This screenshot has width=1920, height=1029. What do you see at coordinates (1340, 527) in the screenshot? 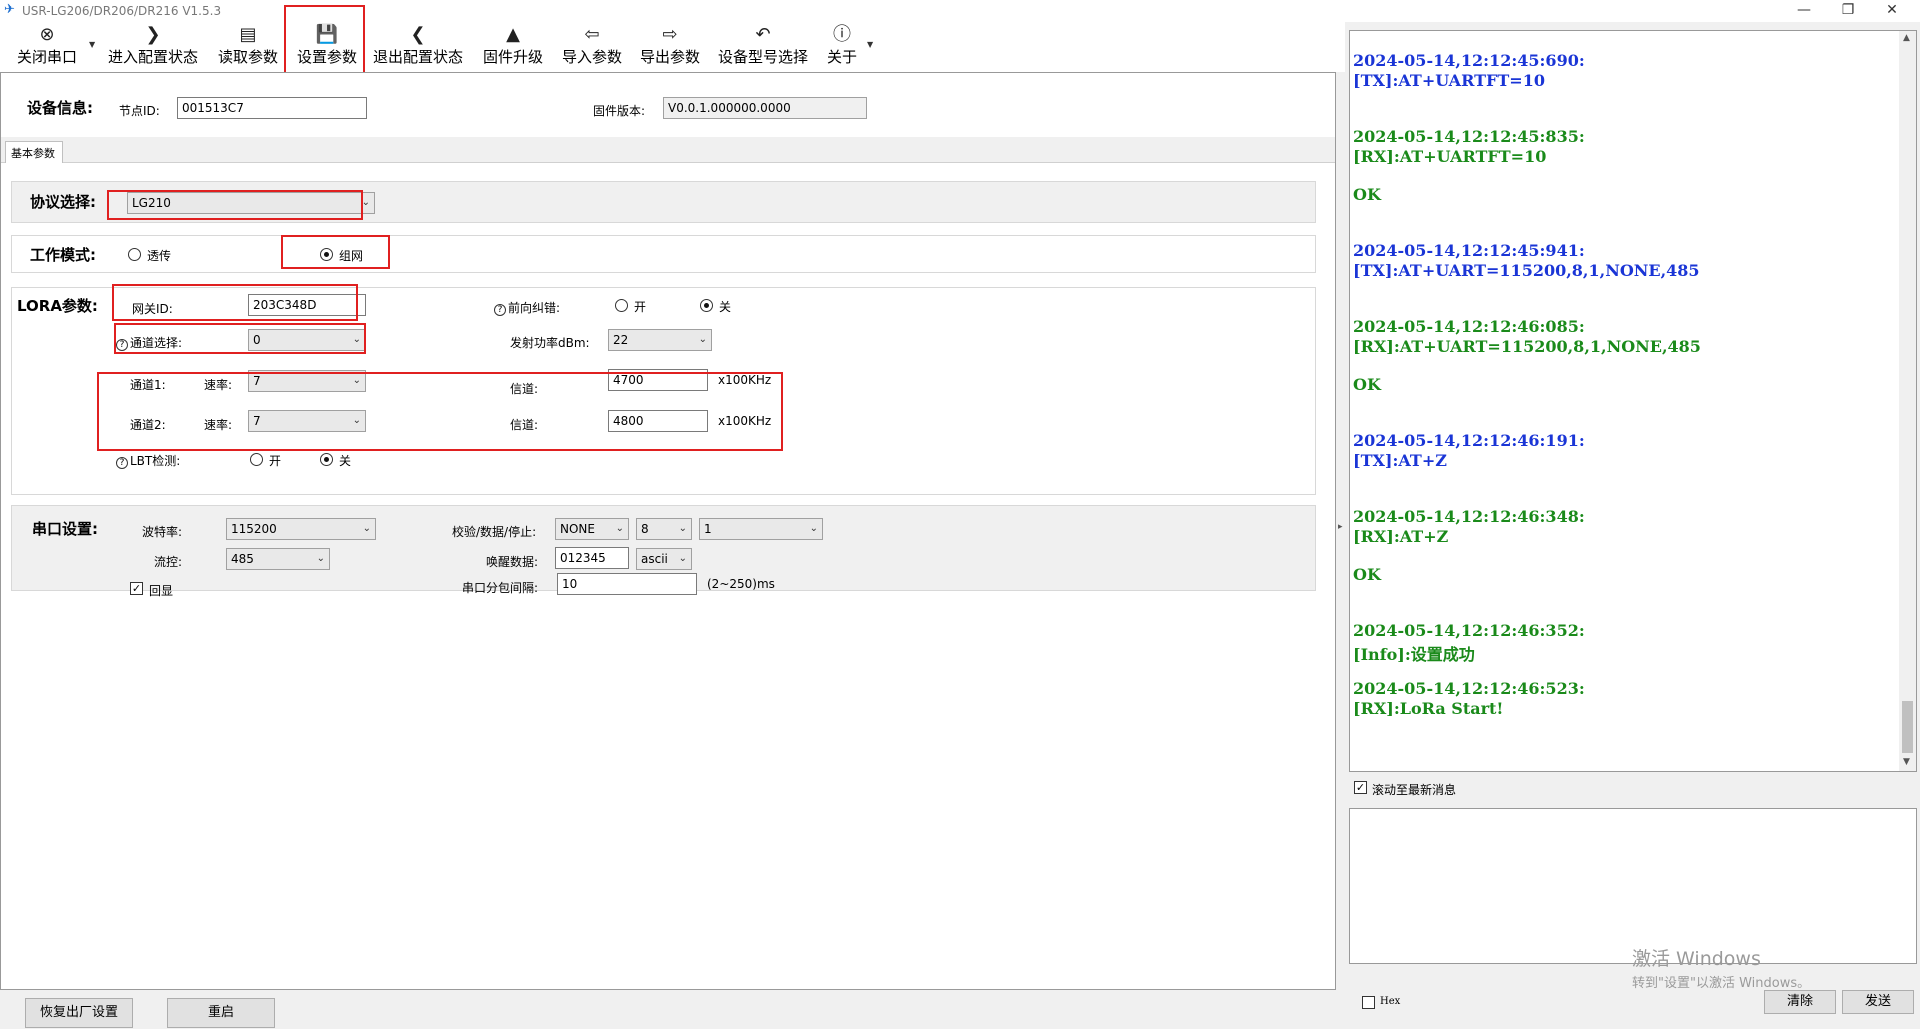
I see `splitter-arrow-icon: ▸` at bounding box center [1340, 527].